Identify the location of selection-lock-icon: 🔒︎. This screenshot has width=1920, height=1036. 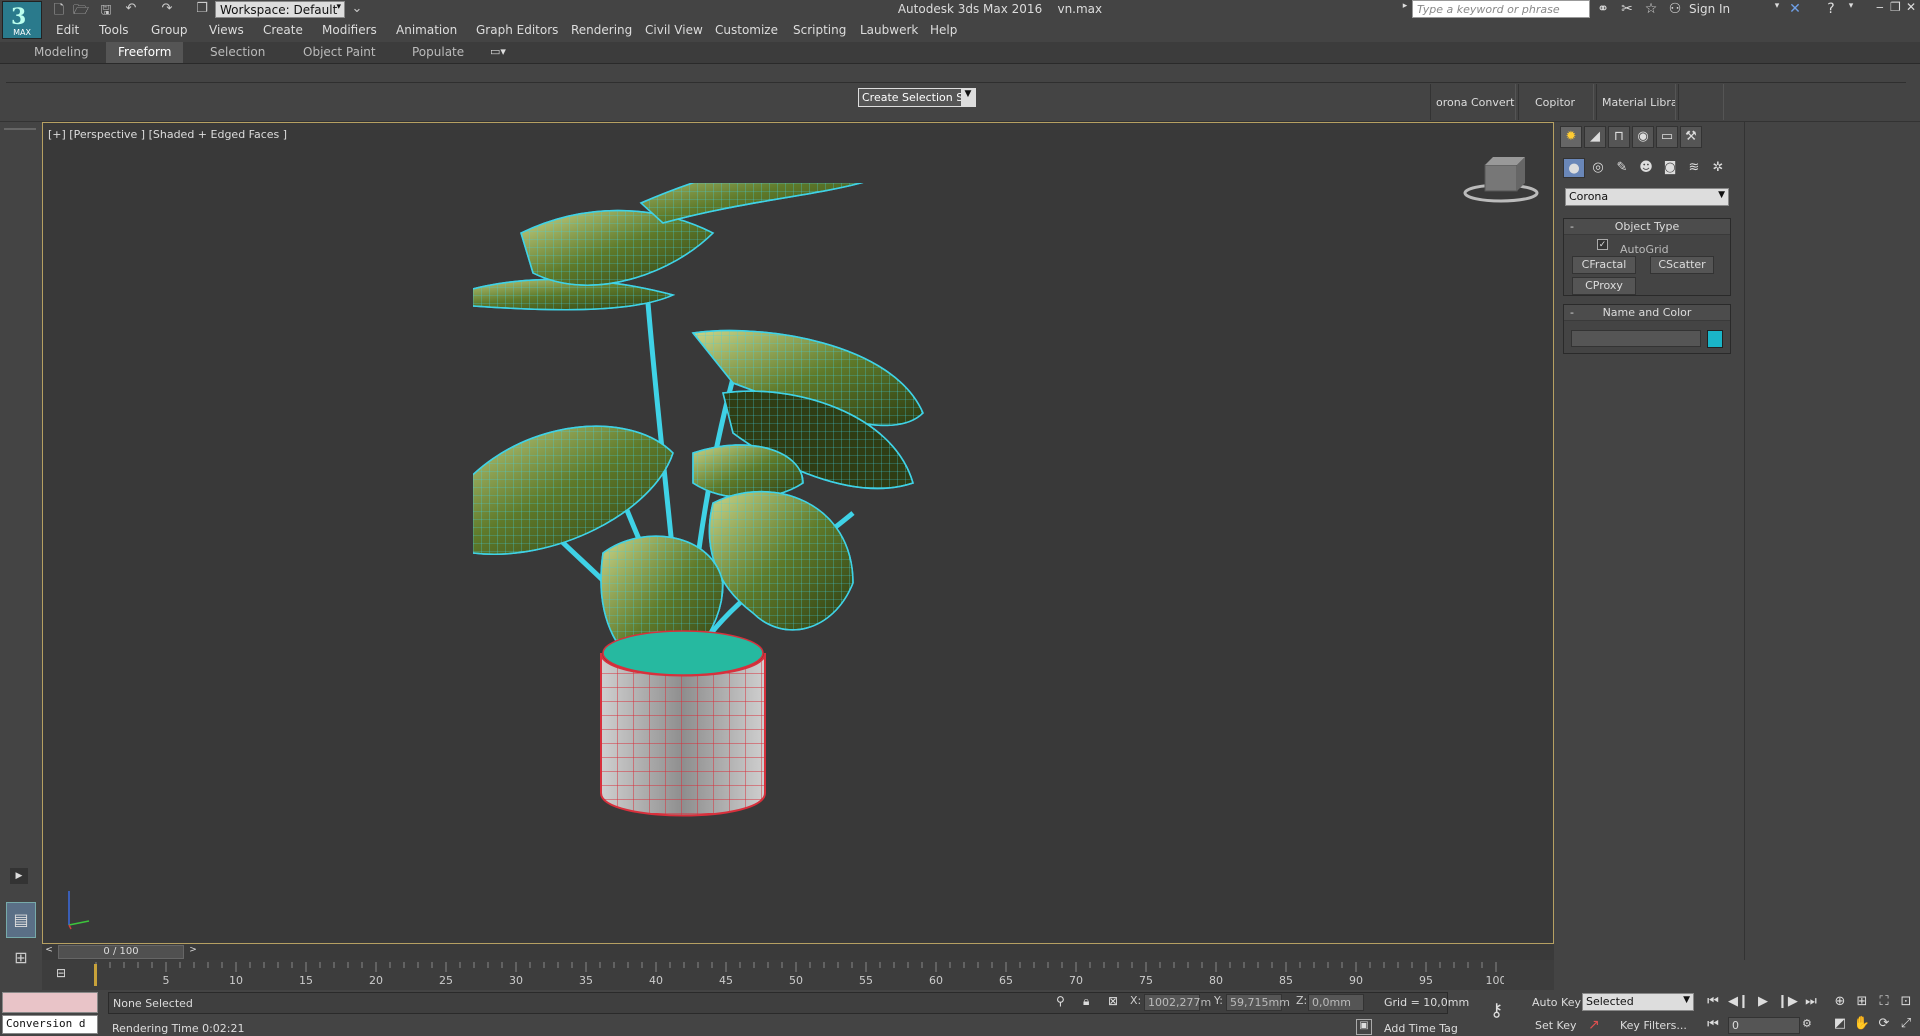
(1086, 1001).